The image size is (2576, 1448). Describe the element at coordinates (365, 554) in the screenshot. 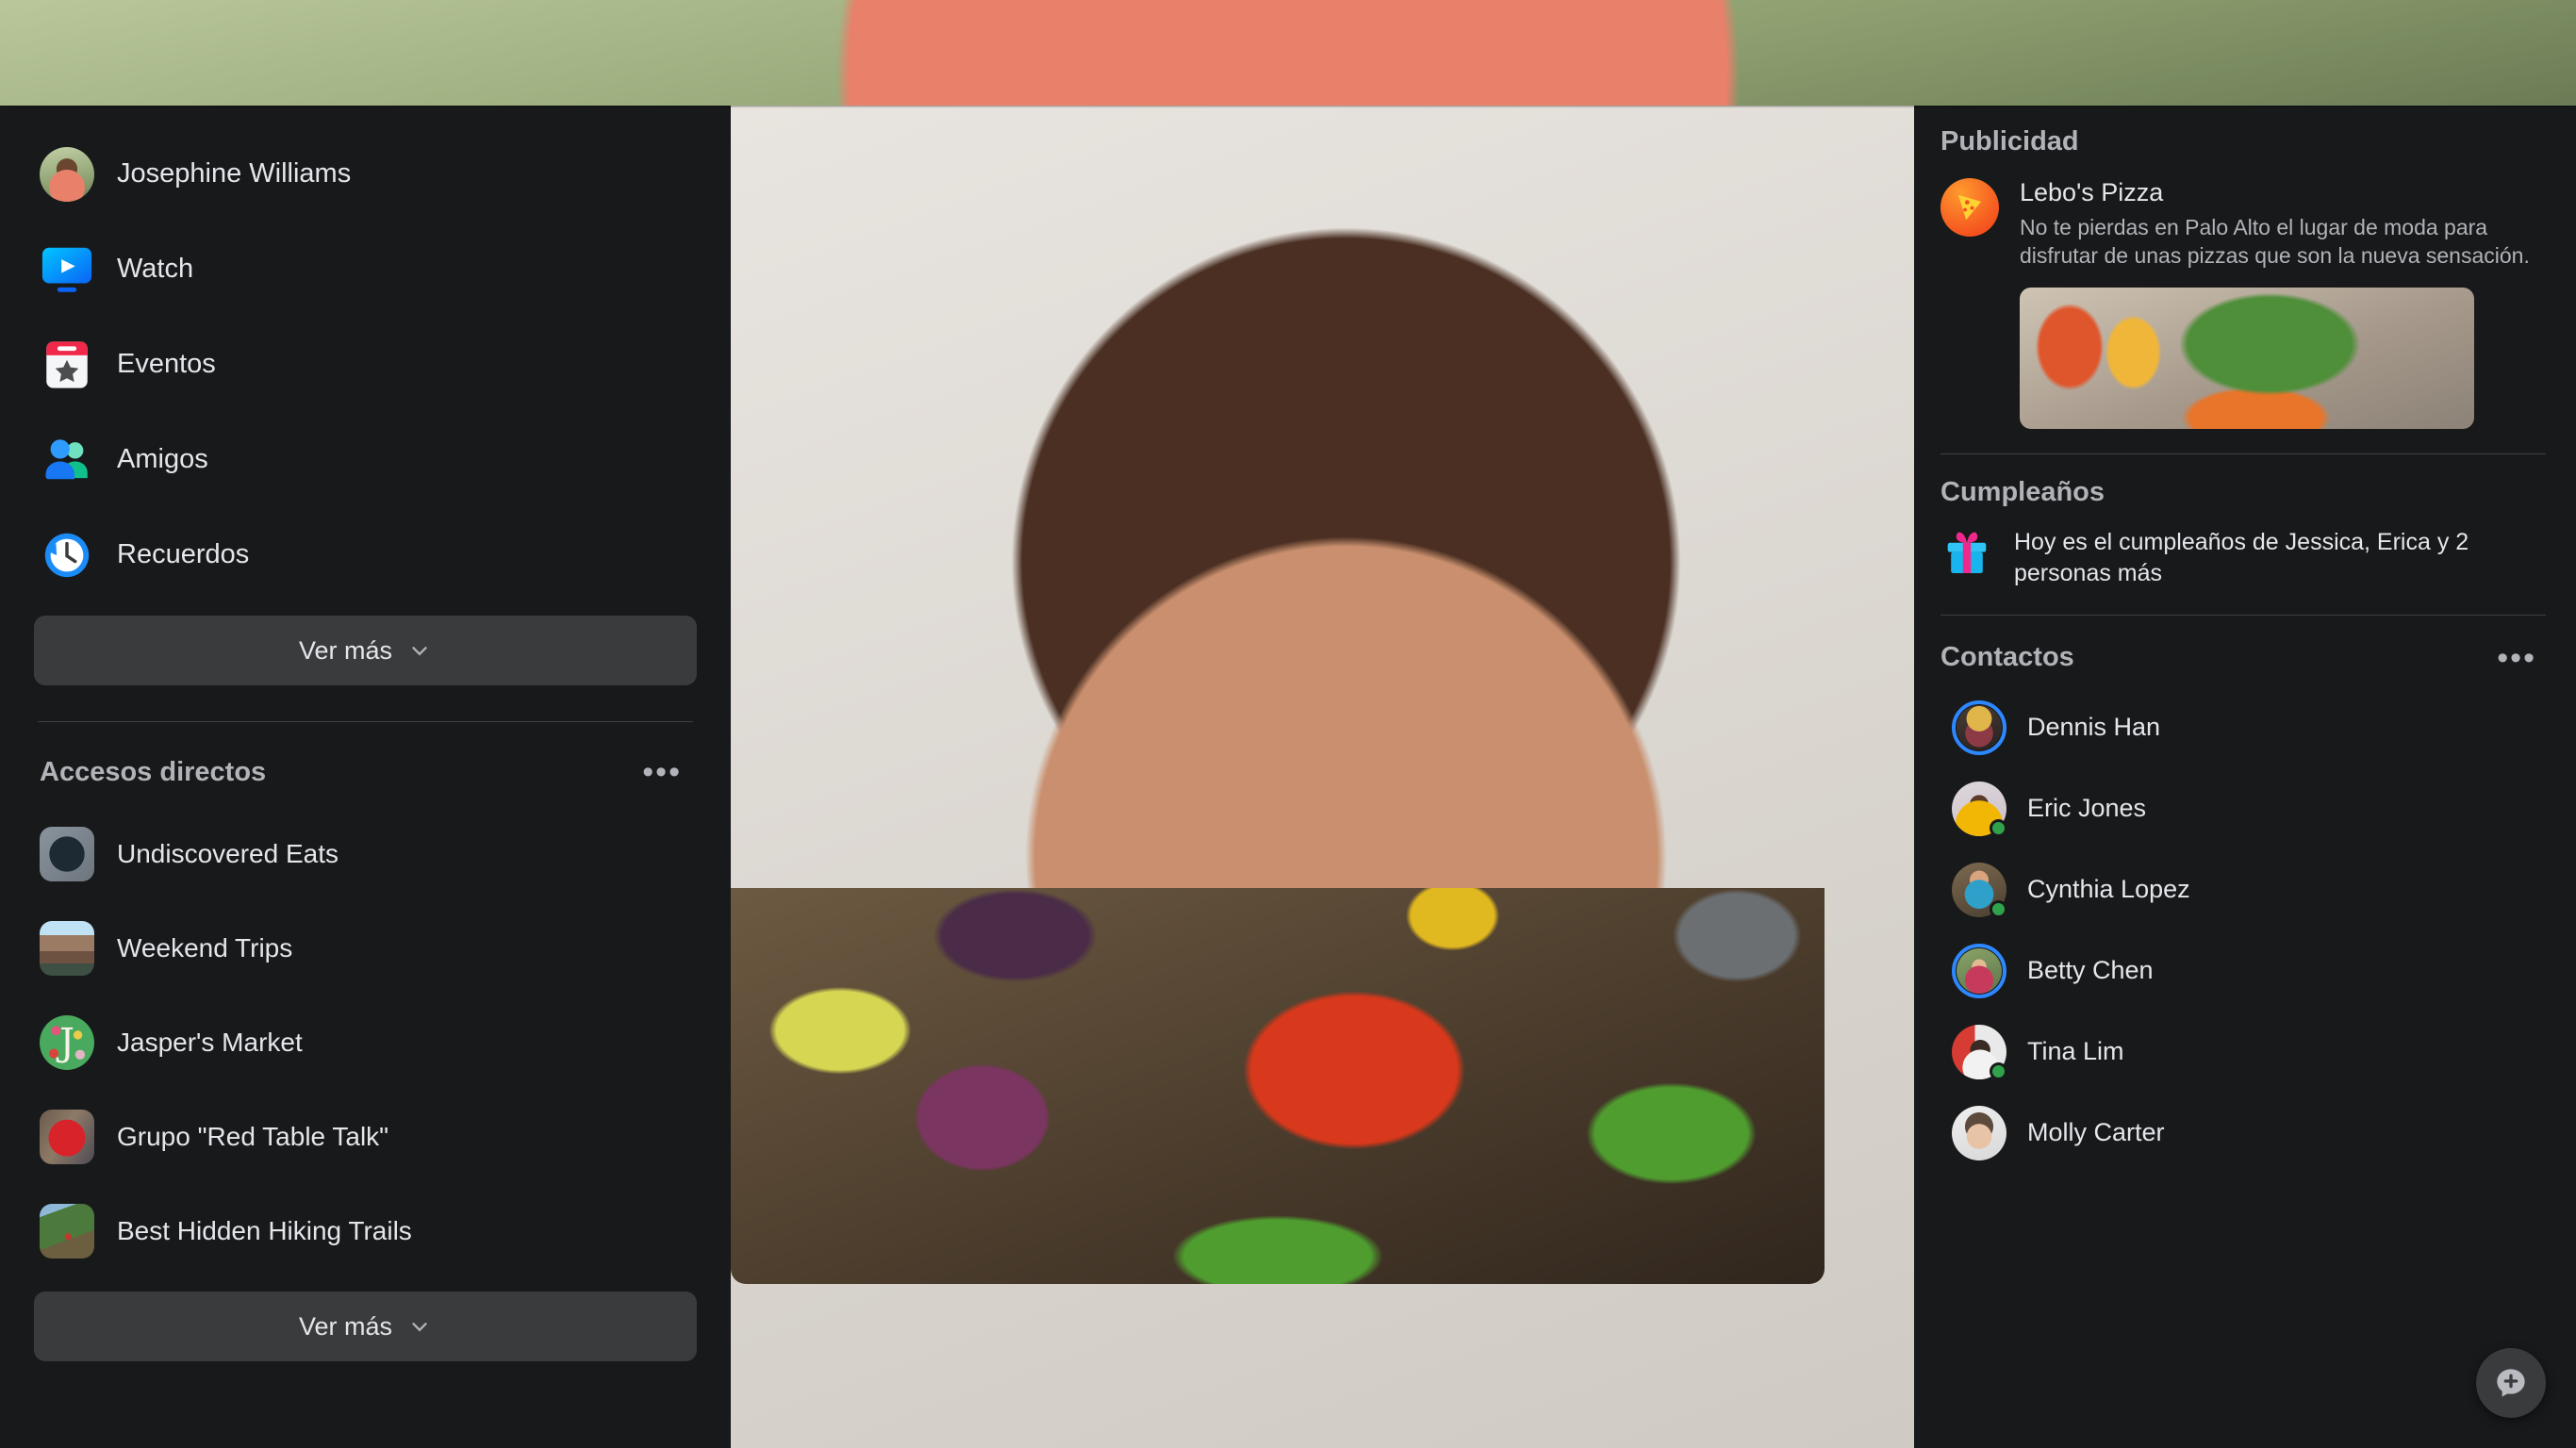

I see `sidebar-item-memories: Recuerdos` at that location.